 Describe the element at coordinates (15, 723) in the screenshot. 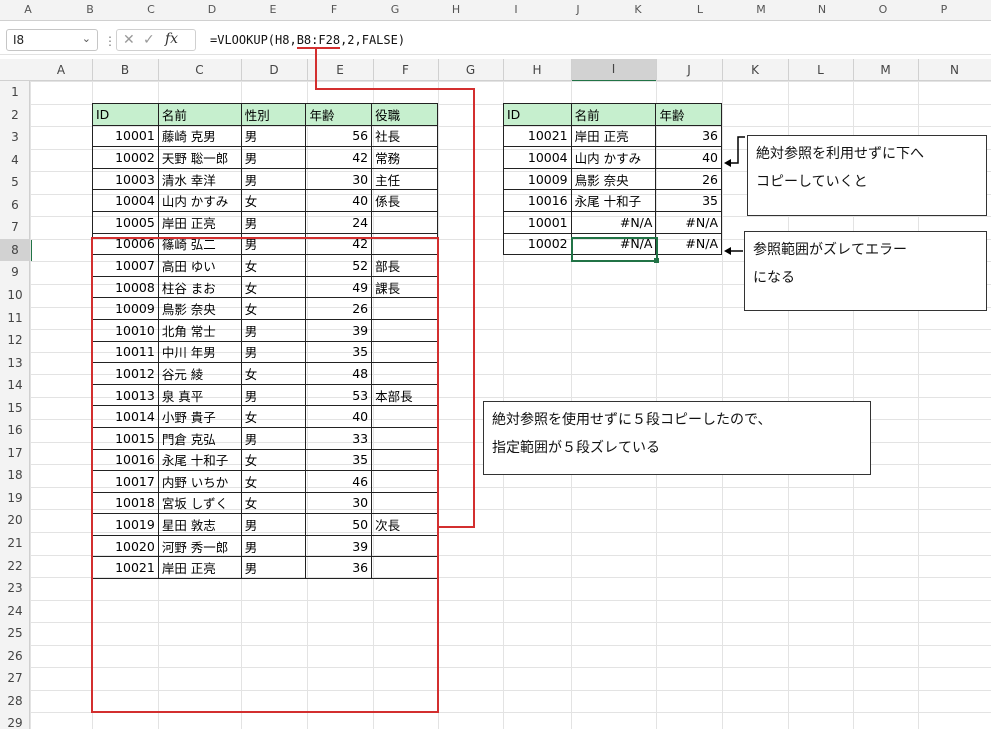

I see `row-header: 29` at that location.